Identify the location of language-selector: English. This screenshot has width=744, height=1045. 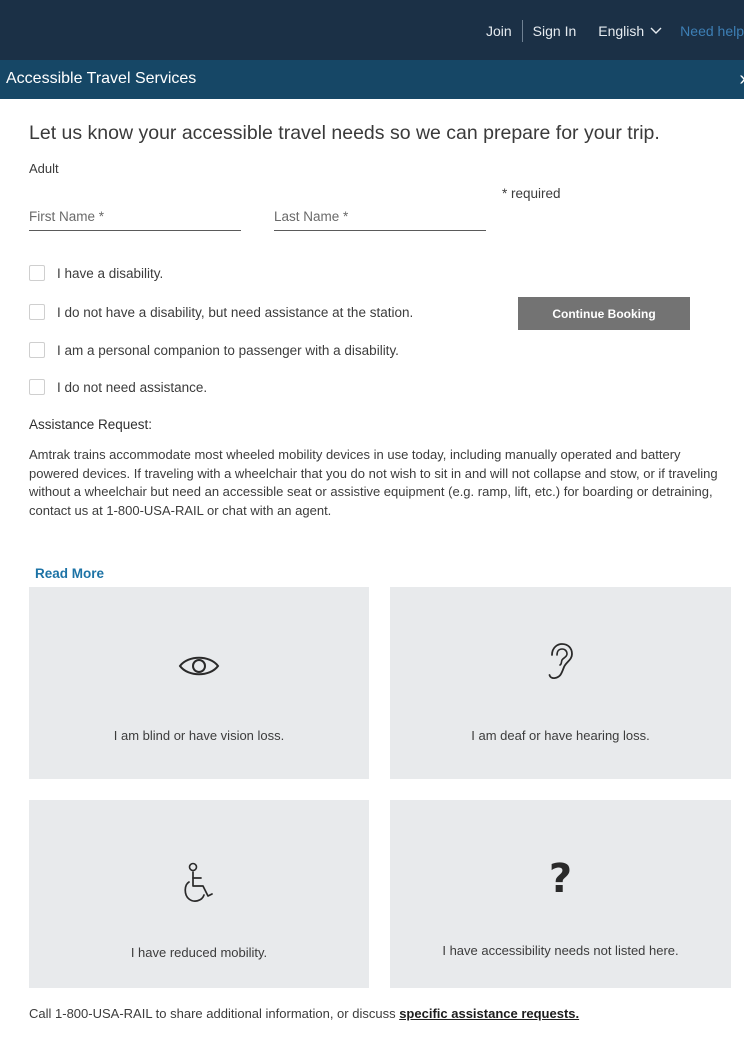
(629, 31).